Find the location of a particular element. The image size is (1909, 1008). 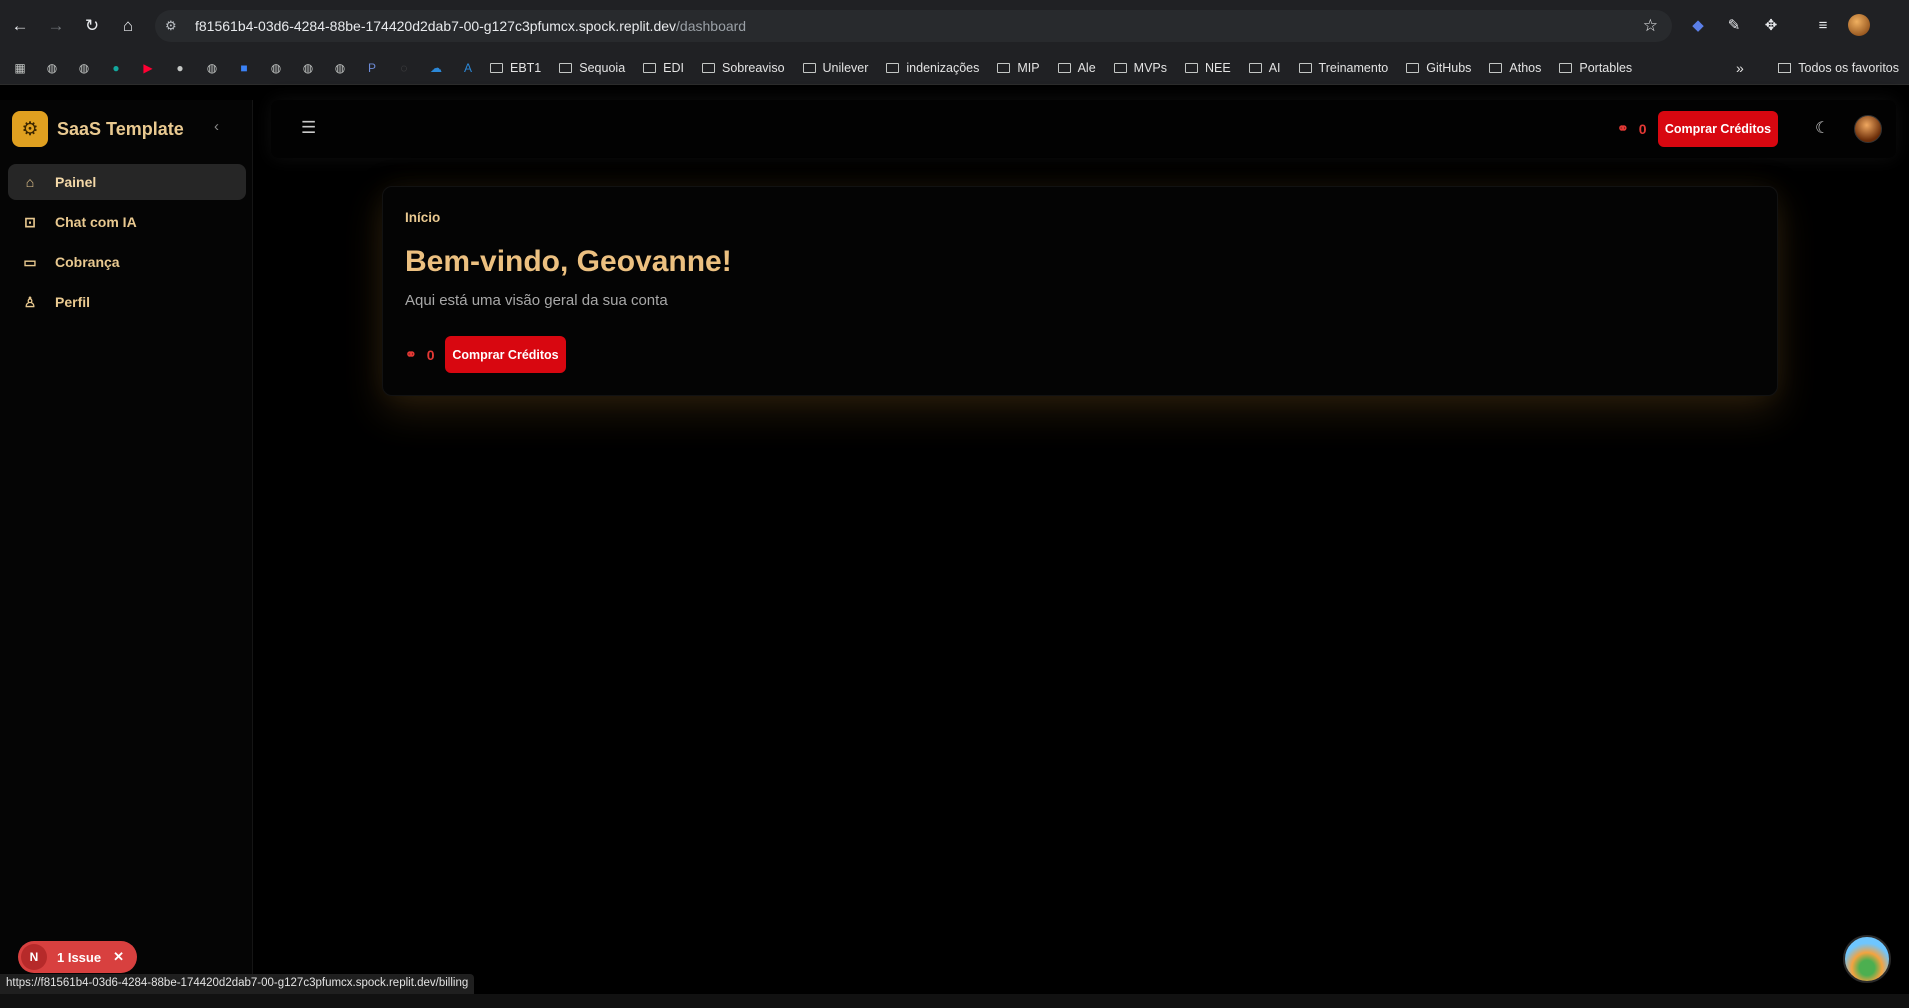

brand-name: SaaS Template is located at coordinates (120, 128).